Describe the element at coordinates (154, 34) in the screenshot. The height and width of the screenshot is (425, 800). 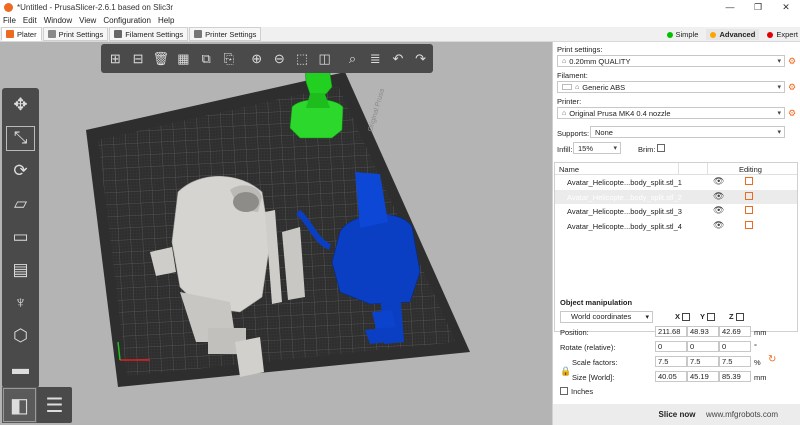
I see `tab-filament-settings-label: Filament Settings` at that location.